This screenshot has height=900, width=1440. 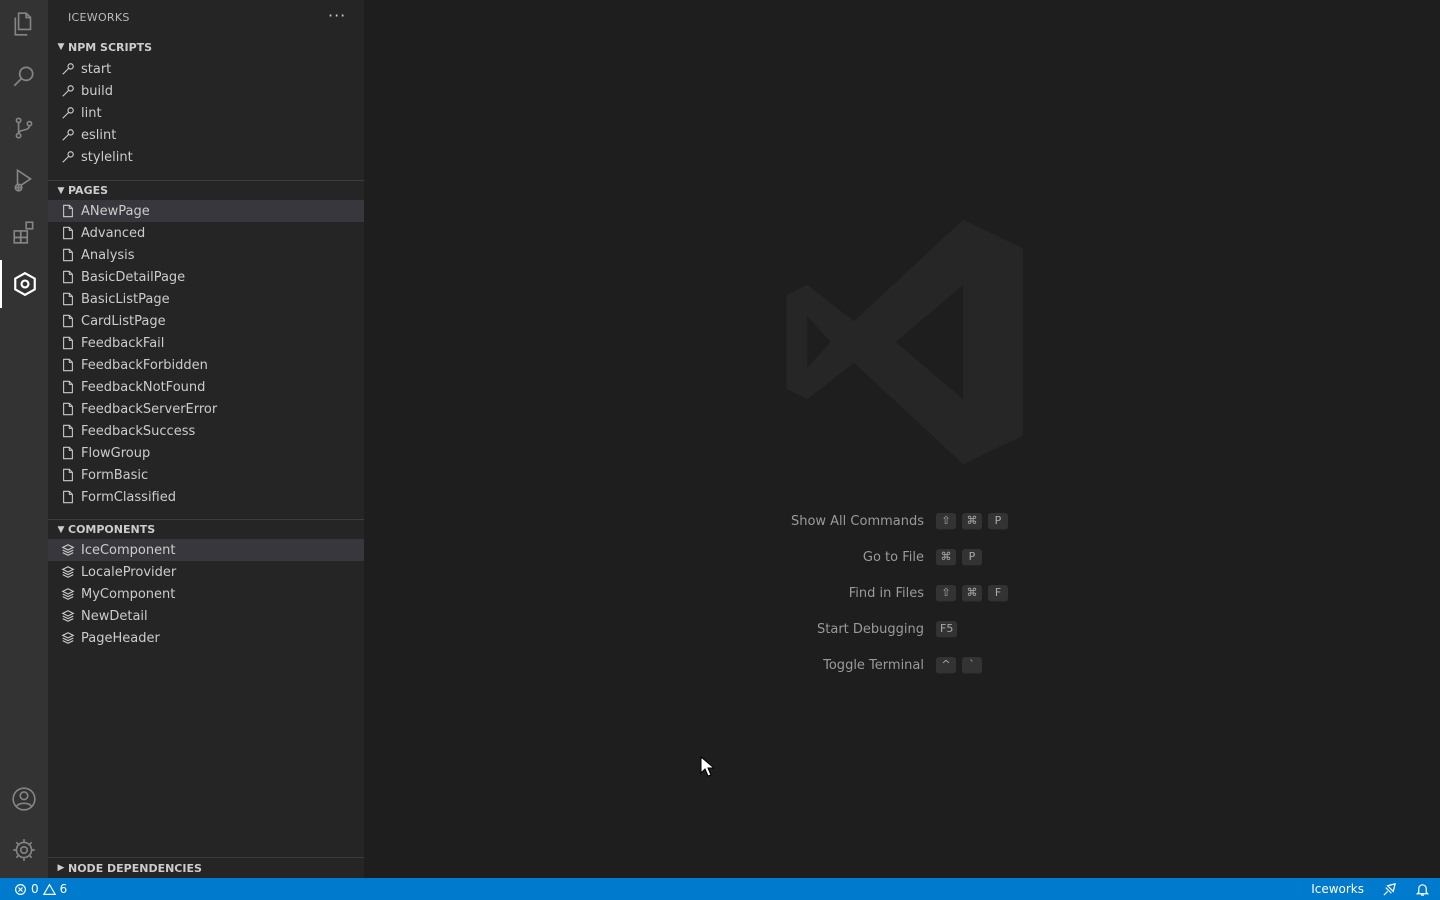 What do you see at coordinates (96, 69) in the screenshot?
I see `npm-script-item-label: start` at bounding box center [96, 69].